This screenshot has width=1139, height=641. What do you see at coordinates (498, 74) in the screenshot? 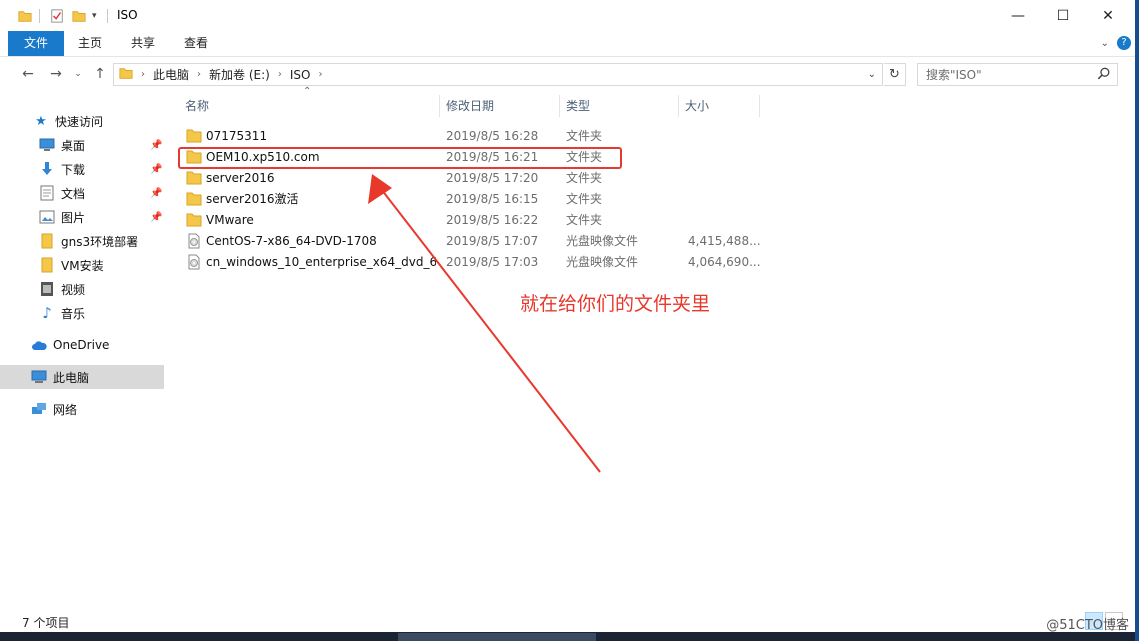
I see `address-bar: › 此电脑 › 新加卷 (E:) › ISO › ⌄` at bounding box center [498, 74].